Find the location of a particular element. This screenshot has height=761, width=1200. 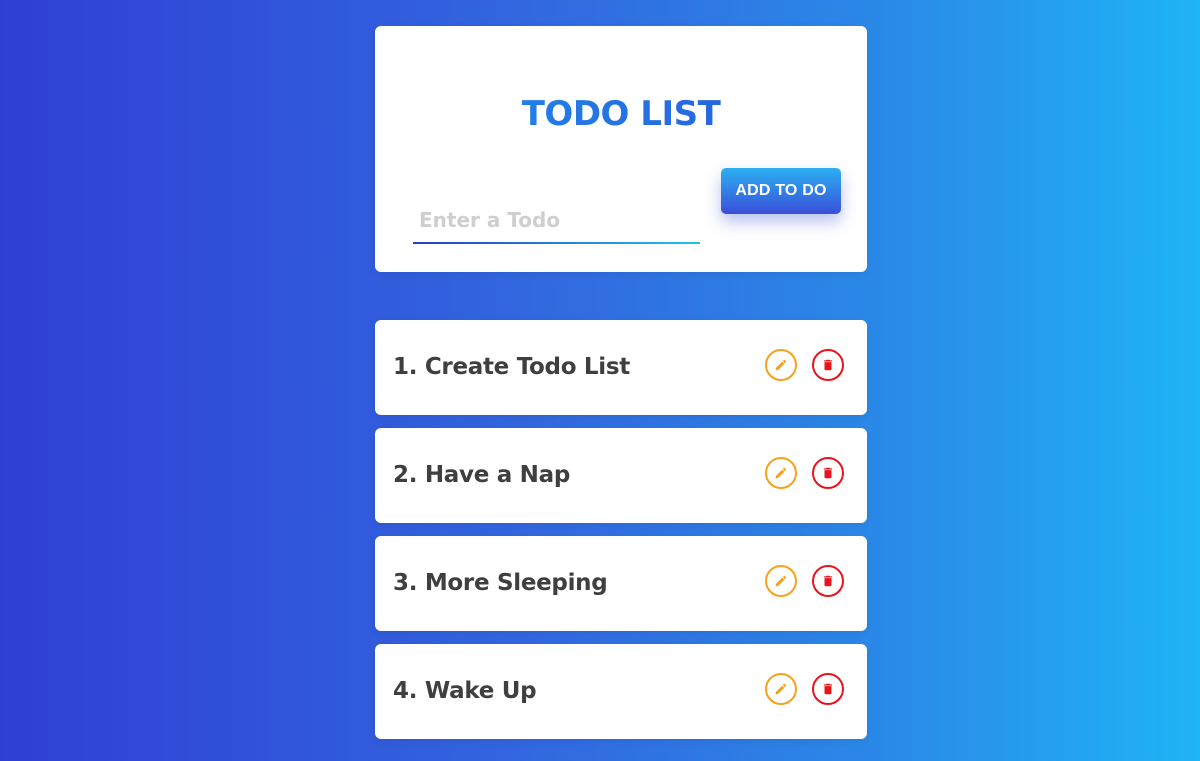

todo-list-item: 4. Wake Up is located at coordinates (621, 691).